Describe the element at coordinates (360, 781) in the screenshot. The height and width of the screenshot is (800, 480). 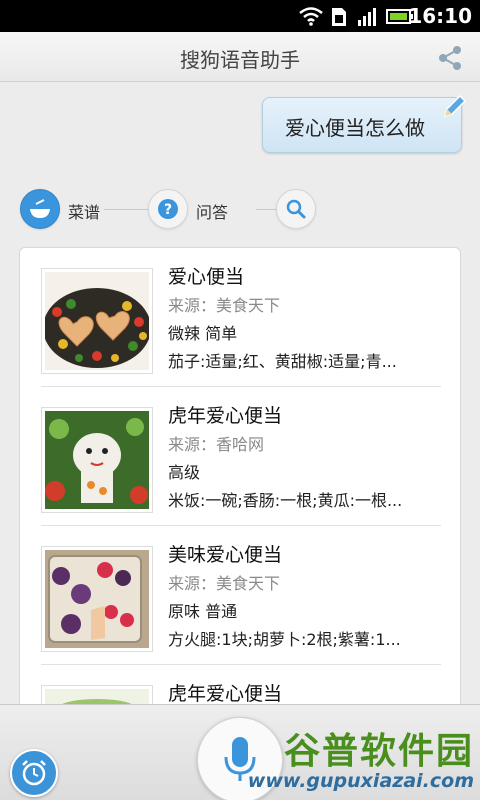
I see `watermark-url: www.gupuxiazai.com` at that location.